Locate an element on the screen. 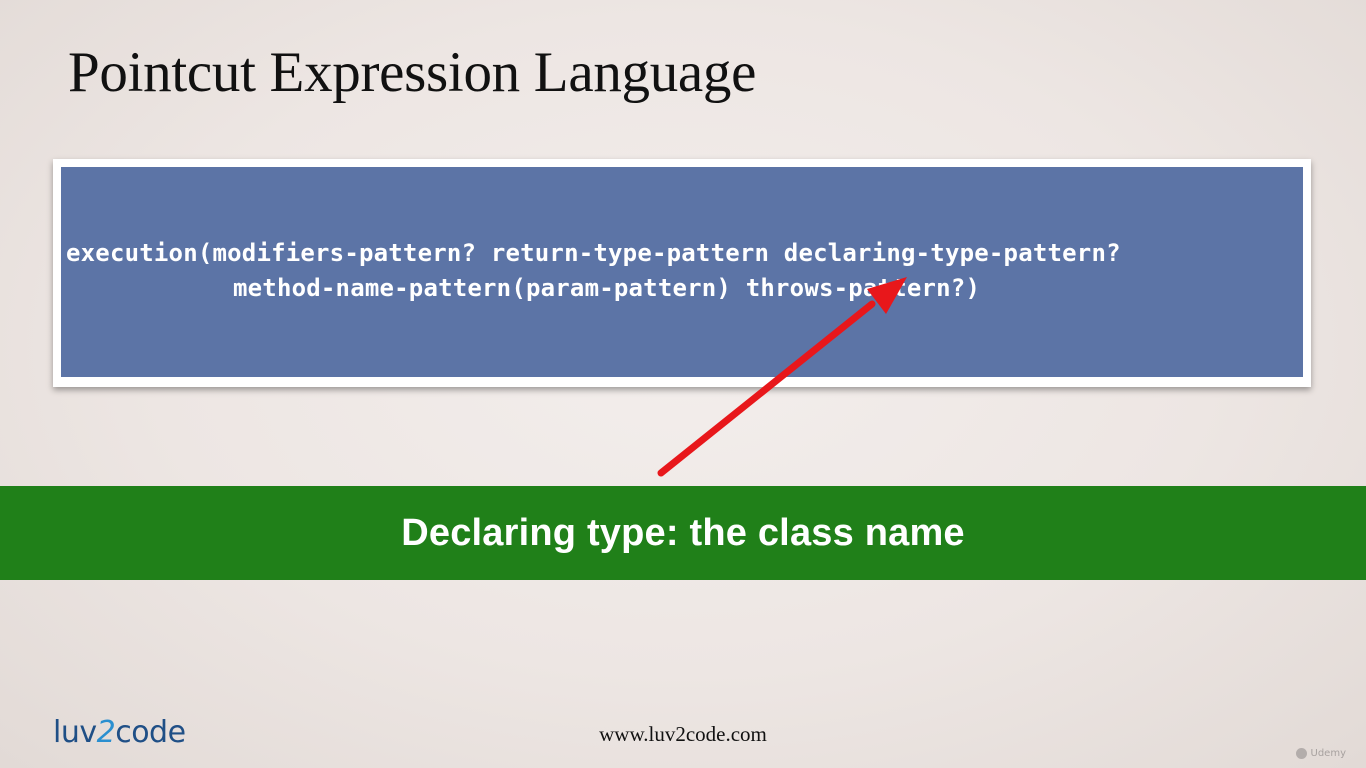  udemy-watermark: Udemy is located at coordinates (1320, 753).